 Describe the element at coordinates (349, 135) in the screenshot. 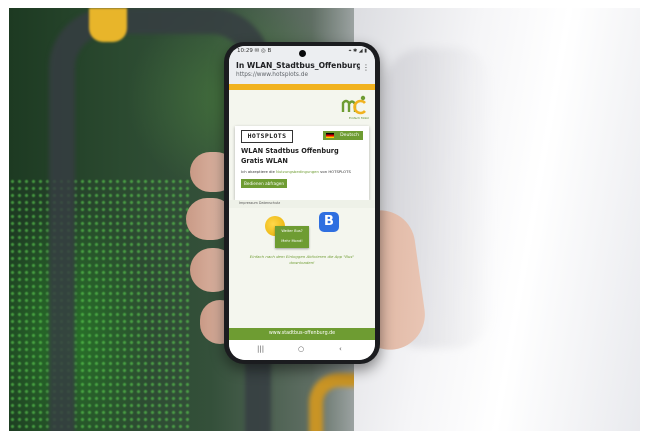

I see `language-label: Deutsch` at that location.